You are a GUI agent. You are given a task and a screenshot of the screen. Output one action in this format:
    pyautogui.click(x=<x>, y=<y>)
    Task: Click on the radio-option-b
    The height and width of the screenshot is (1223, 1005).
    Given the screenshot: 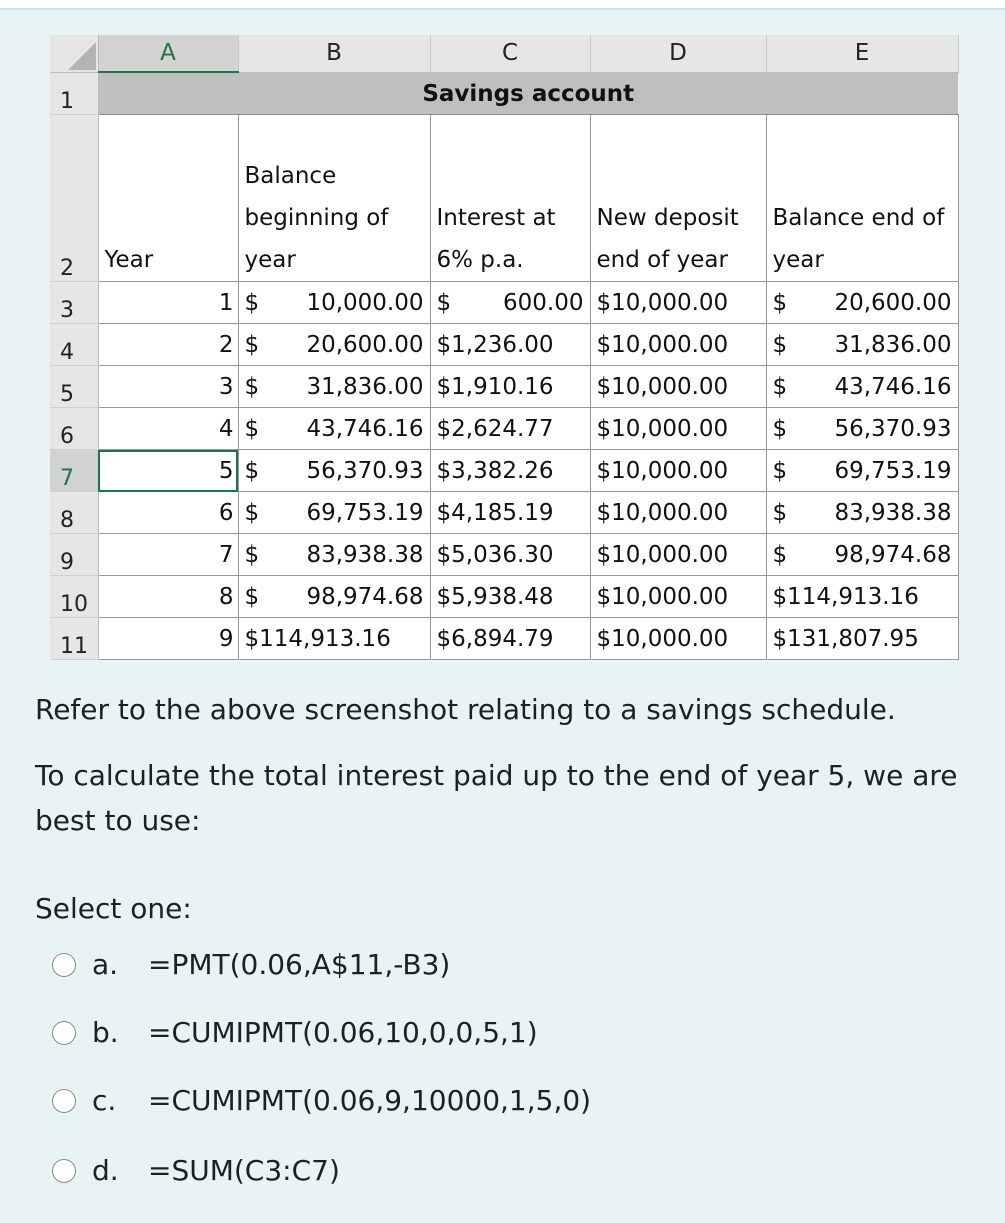 What is the action you would take?
    pyautogui.click(x=64, y=1032)
    